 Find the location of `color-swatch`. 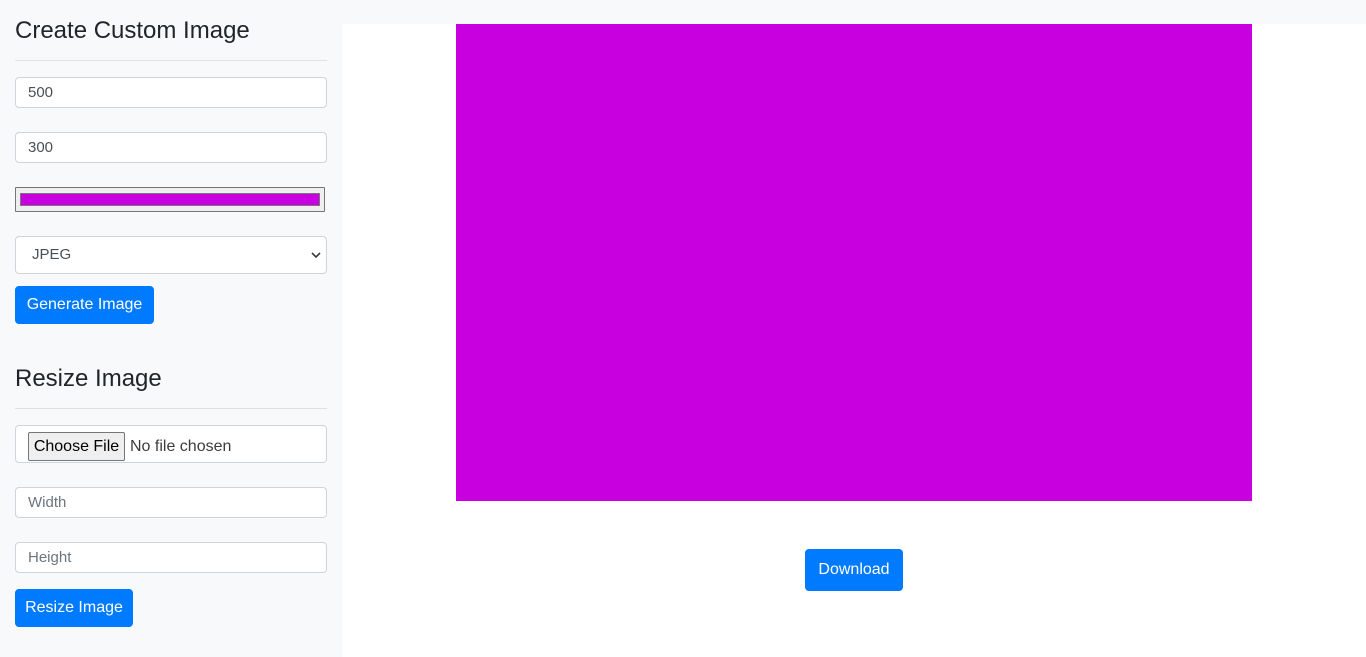

color-swatch is located at coordinates (170, 199).